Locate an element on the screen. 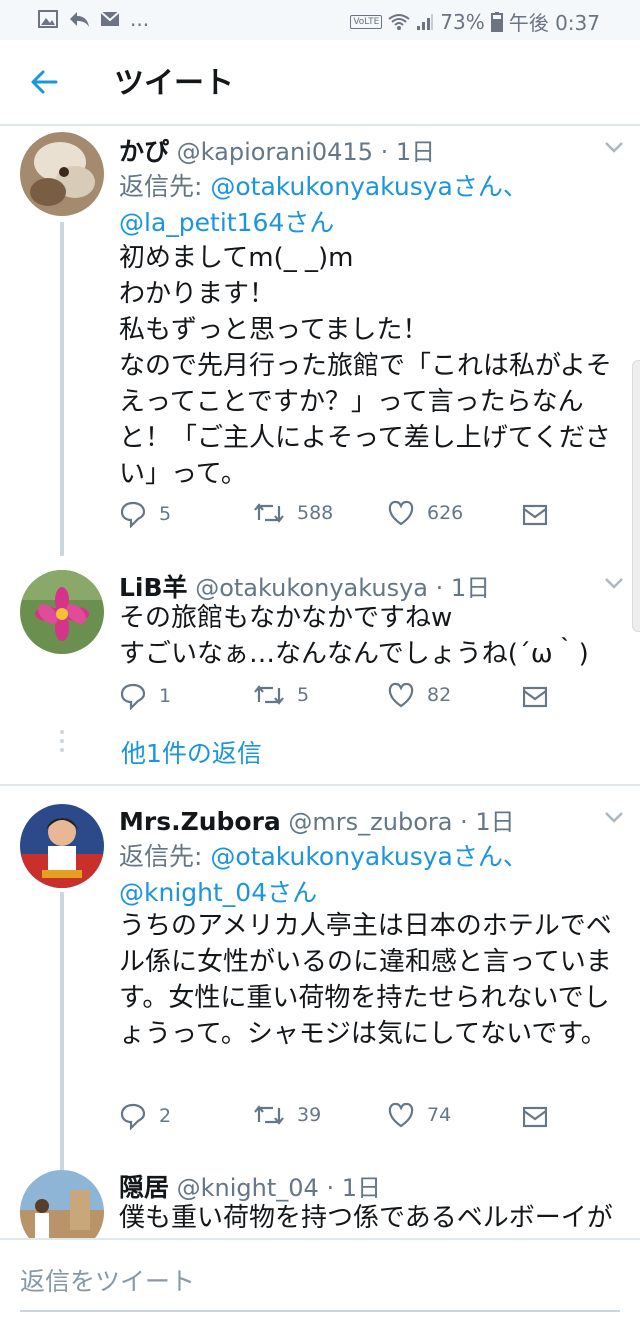  like-button: 626 is located at coordinates (425, 513).